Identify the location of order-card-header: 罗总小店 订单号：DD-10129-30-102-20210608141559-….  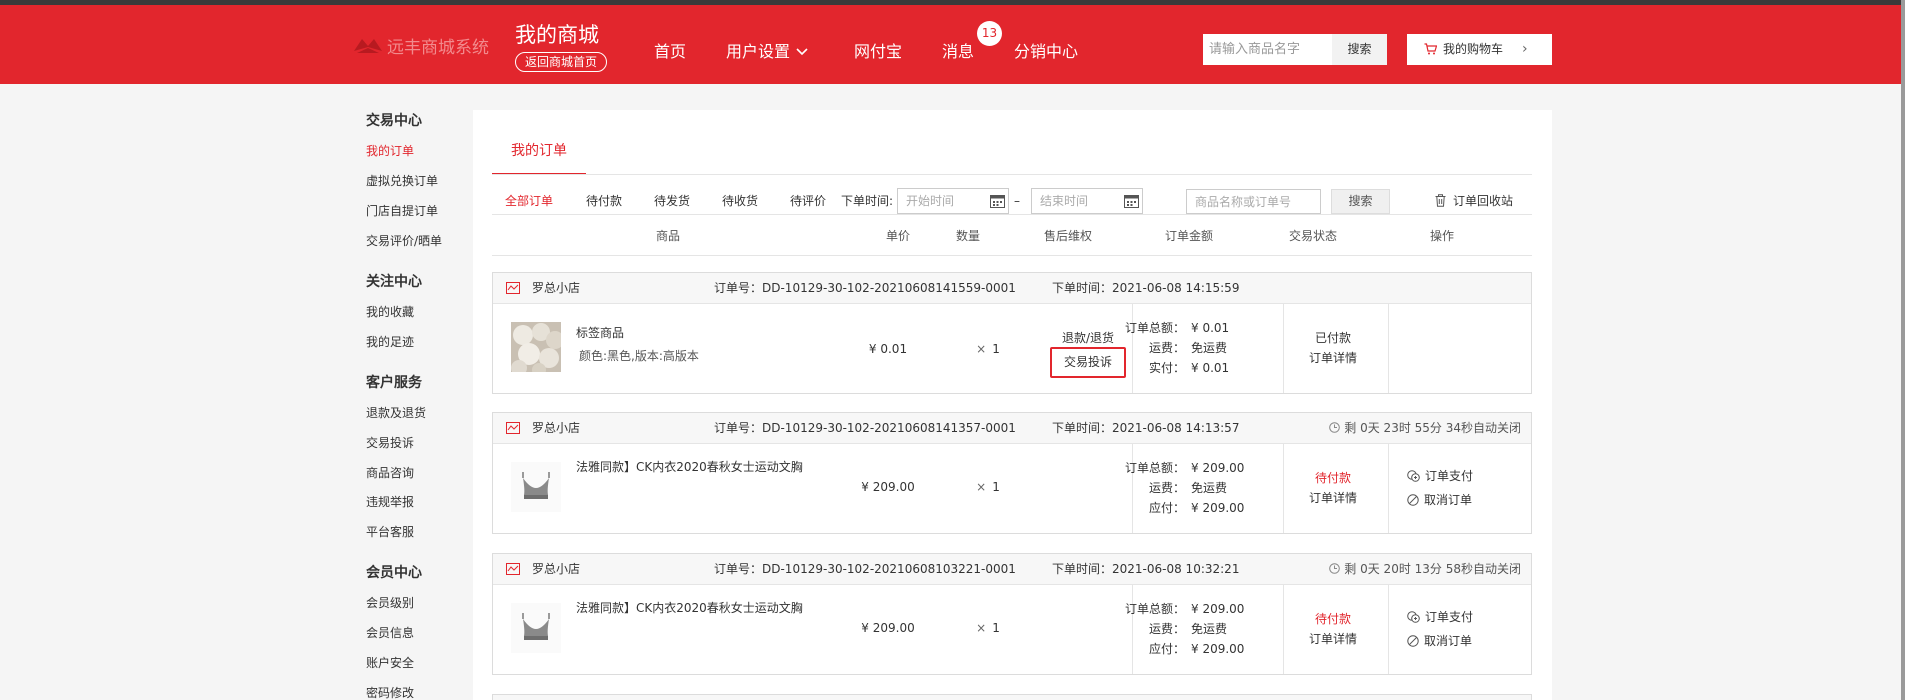
(1012, 288).